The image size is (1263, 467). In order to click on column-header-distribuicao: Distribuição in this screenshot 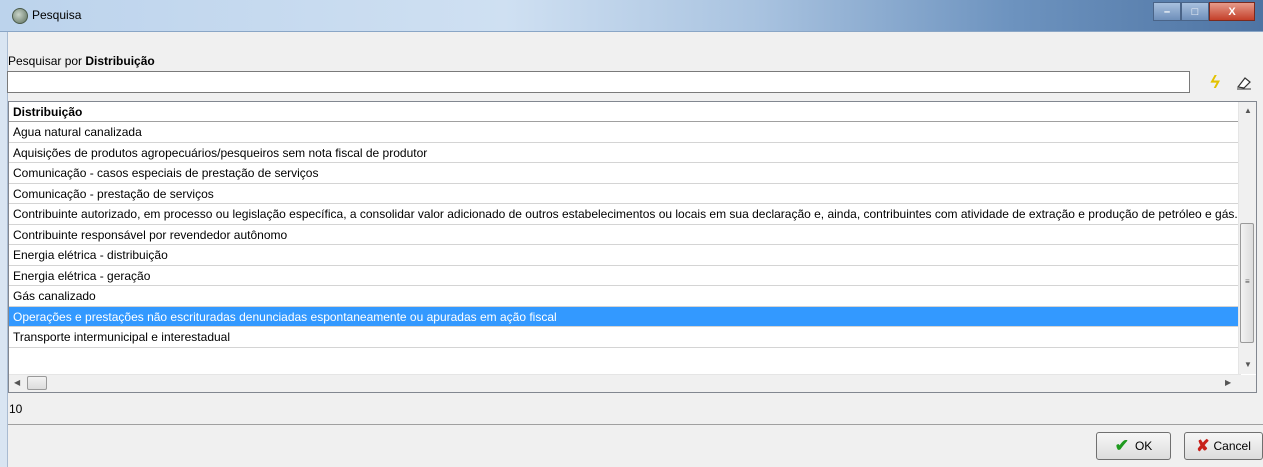, I will do `click(625, 112)`.